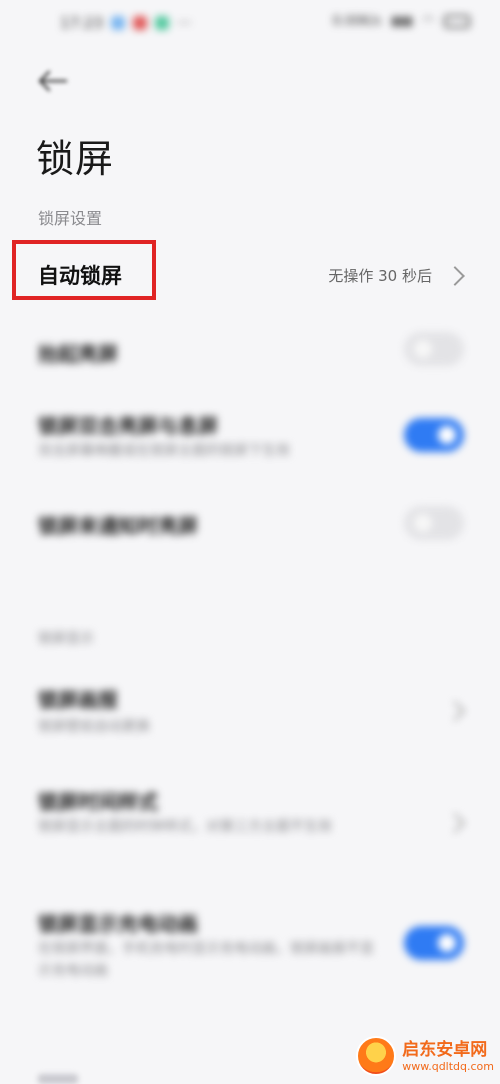 The height and width of the screenshot is (1084, 500). Describe the element at coordinates (184, 23) in the screenshot. I see `more-notifications-icon: ···` at that location.